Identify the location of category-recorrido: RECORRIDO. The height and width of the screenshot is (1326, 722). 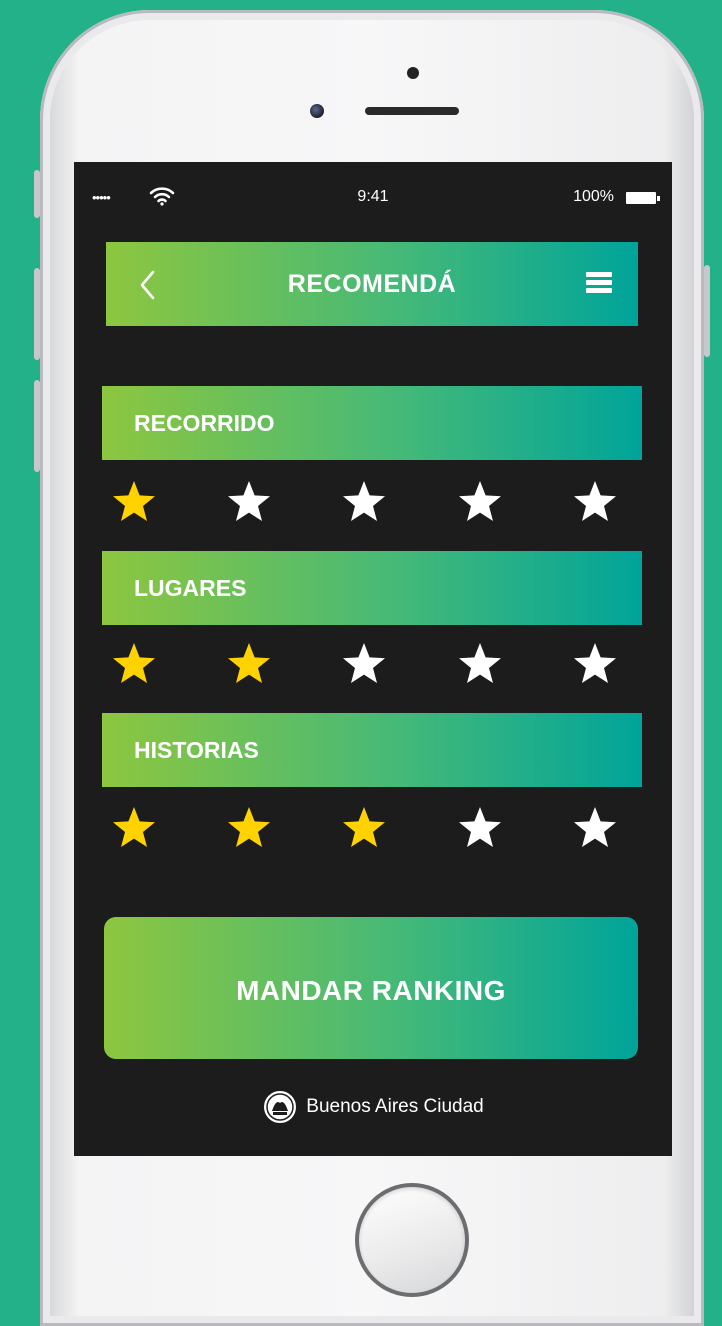
(372, 423).